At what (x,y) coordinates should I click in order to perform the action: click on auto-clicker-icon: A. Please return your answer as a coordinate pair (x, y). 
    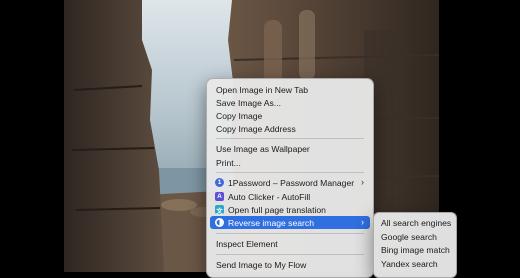
    Looking at the image, I should click on (219, 196).